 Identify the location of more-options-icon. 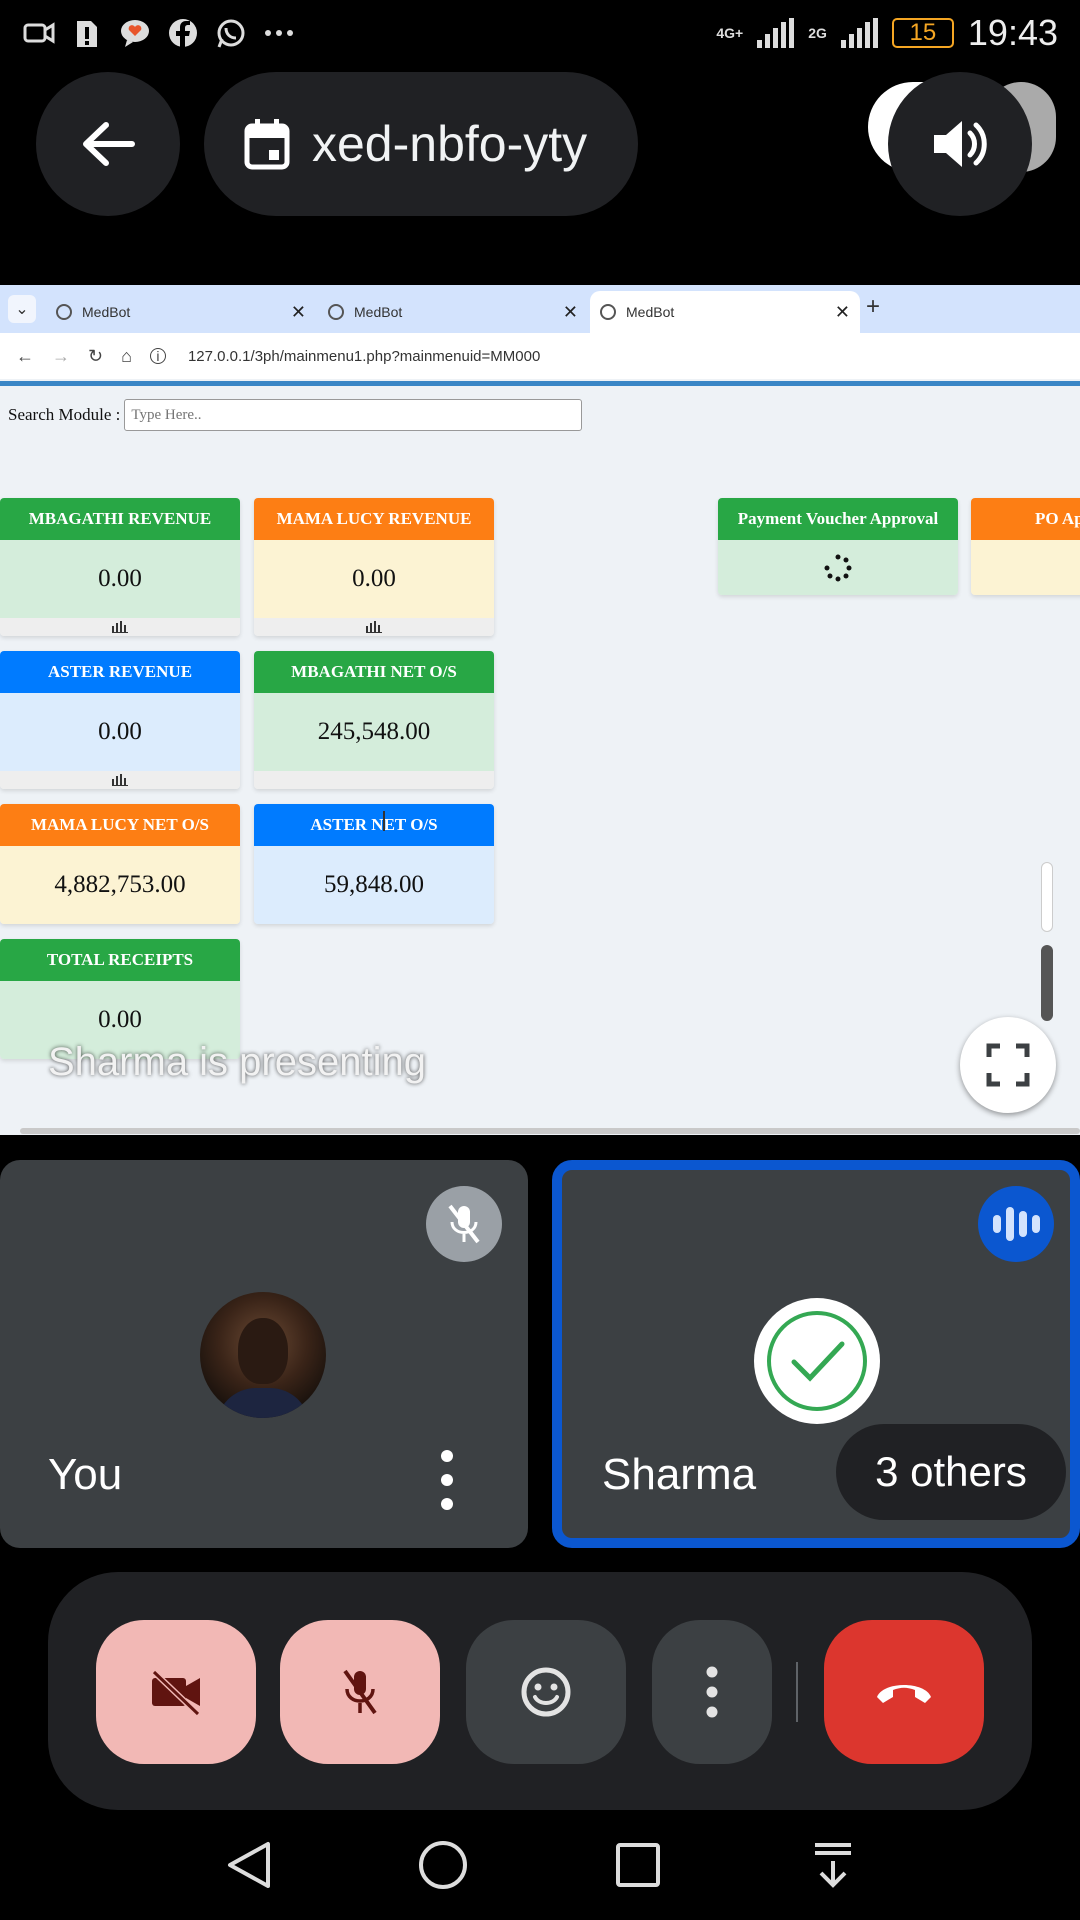
(447, 1480).